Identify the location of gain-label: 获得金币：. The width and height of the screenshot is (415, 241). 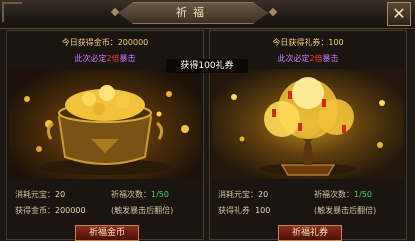
(35, 210).